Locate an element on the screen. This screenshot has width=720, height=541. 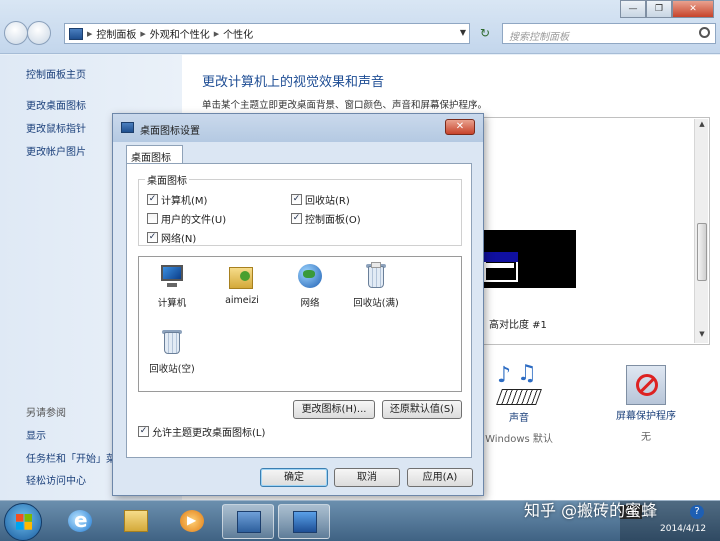
start-button is located at coordinates (23, 522).